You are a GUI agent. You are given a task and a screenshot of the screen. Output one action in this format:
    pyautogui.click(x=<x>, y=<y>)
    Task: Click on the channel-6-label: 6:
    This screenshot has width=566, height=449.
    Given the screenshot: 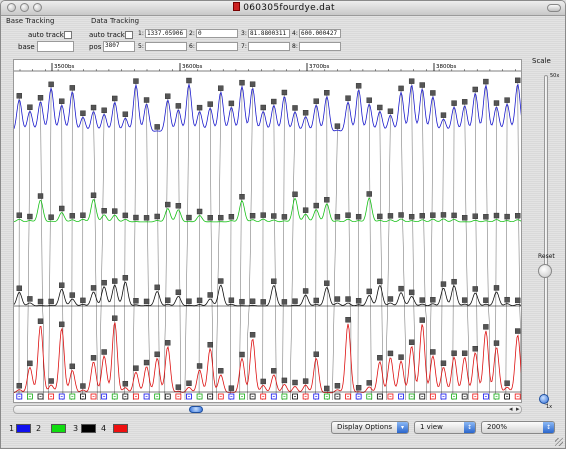 What is the action you would take?
    pyautogui.click(x=192, y=46)
    